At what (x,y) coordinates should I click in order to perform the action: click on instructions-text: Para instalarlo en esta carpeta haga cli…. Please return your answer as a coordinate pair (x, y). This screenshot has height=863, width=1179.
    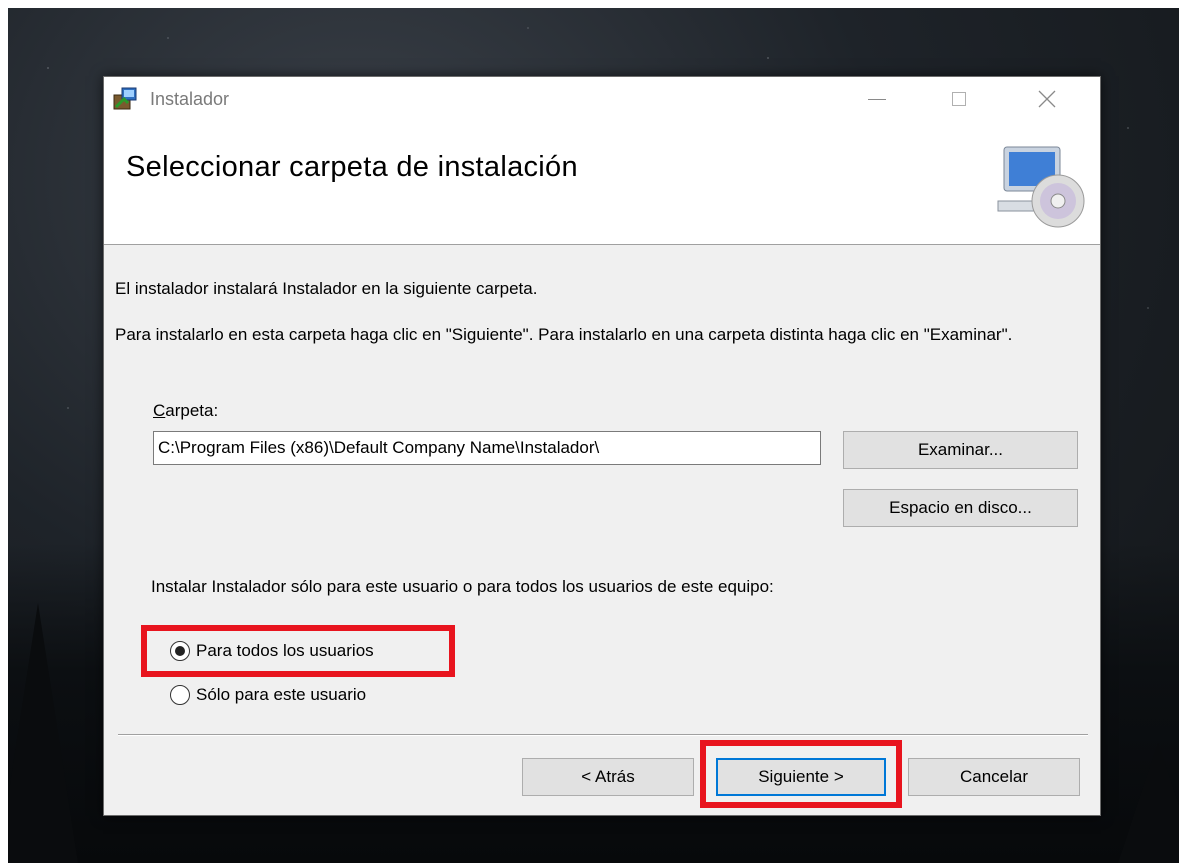
    Looking at the image, I should click on (564, 334).